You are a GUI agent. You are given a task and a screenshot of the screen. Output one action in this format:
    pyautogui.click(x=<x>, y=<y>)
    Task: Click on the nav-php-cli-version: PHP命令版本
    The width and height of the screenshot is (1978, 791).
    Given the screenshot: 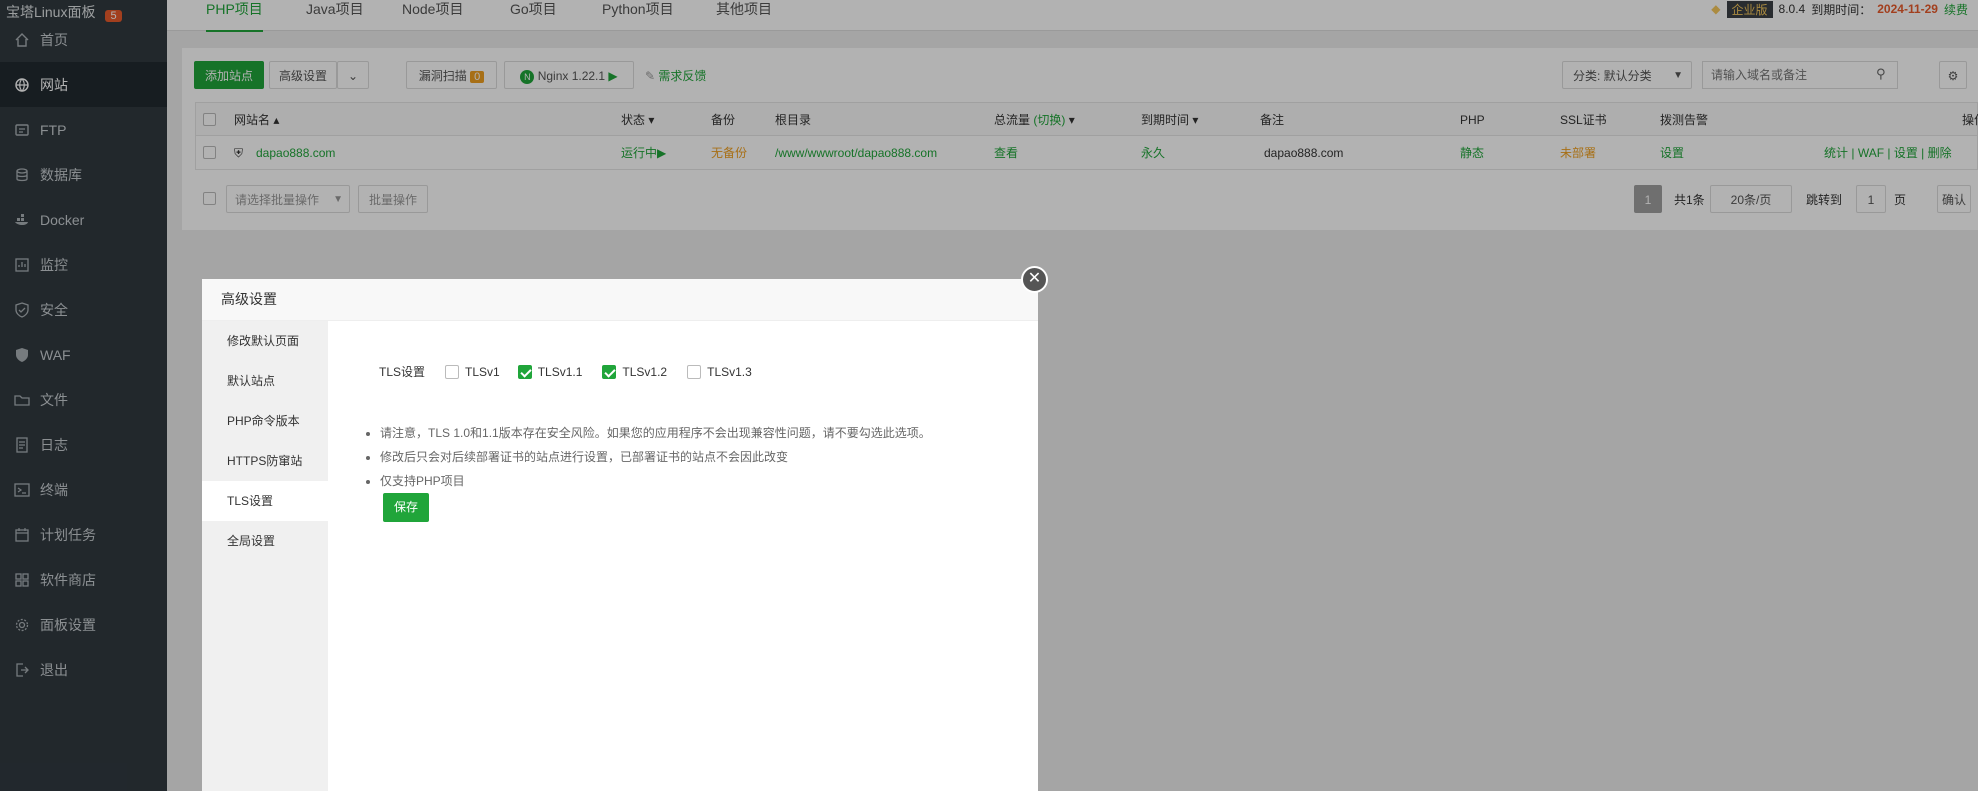 What is the action you would take?
    pyautogui.click(x=265, y=421)
    